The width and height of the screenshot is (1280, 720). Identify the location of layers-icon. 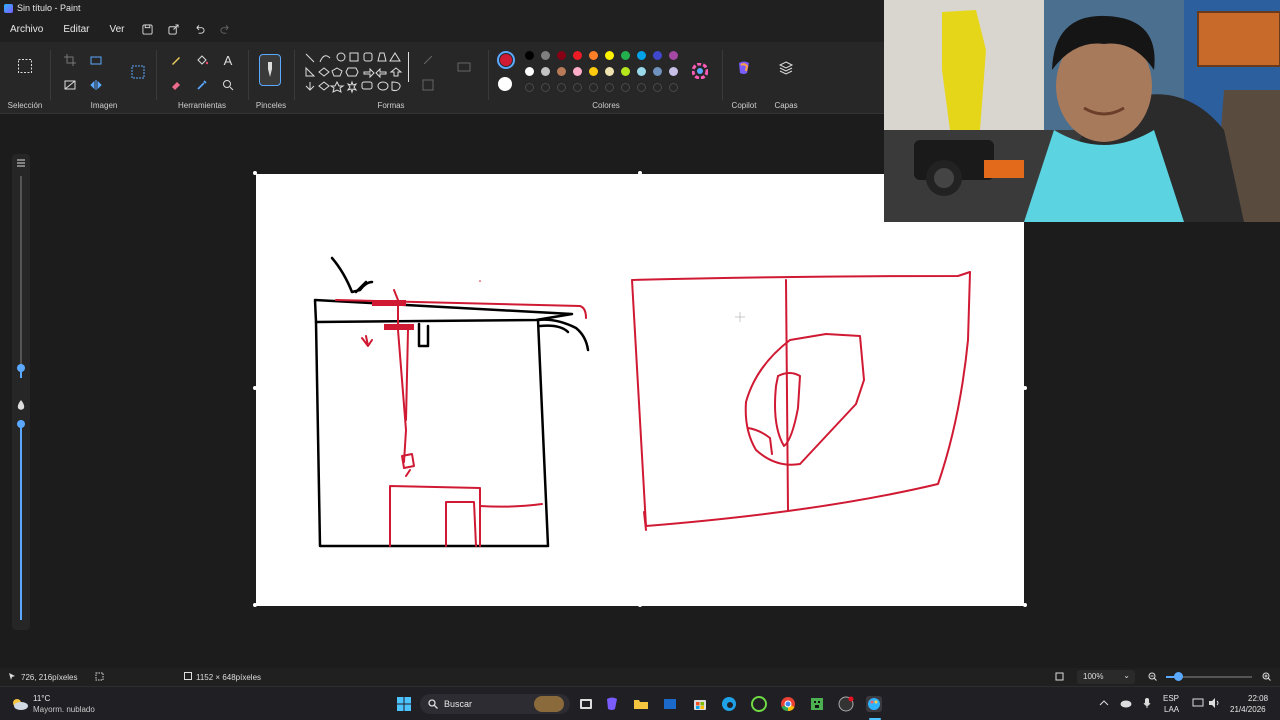
(786, 68).